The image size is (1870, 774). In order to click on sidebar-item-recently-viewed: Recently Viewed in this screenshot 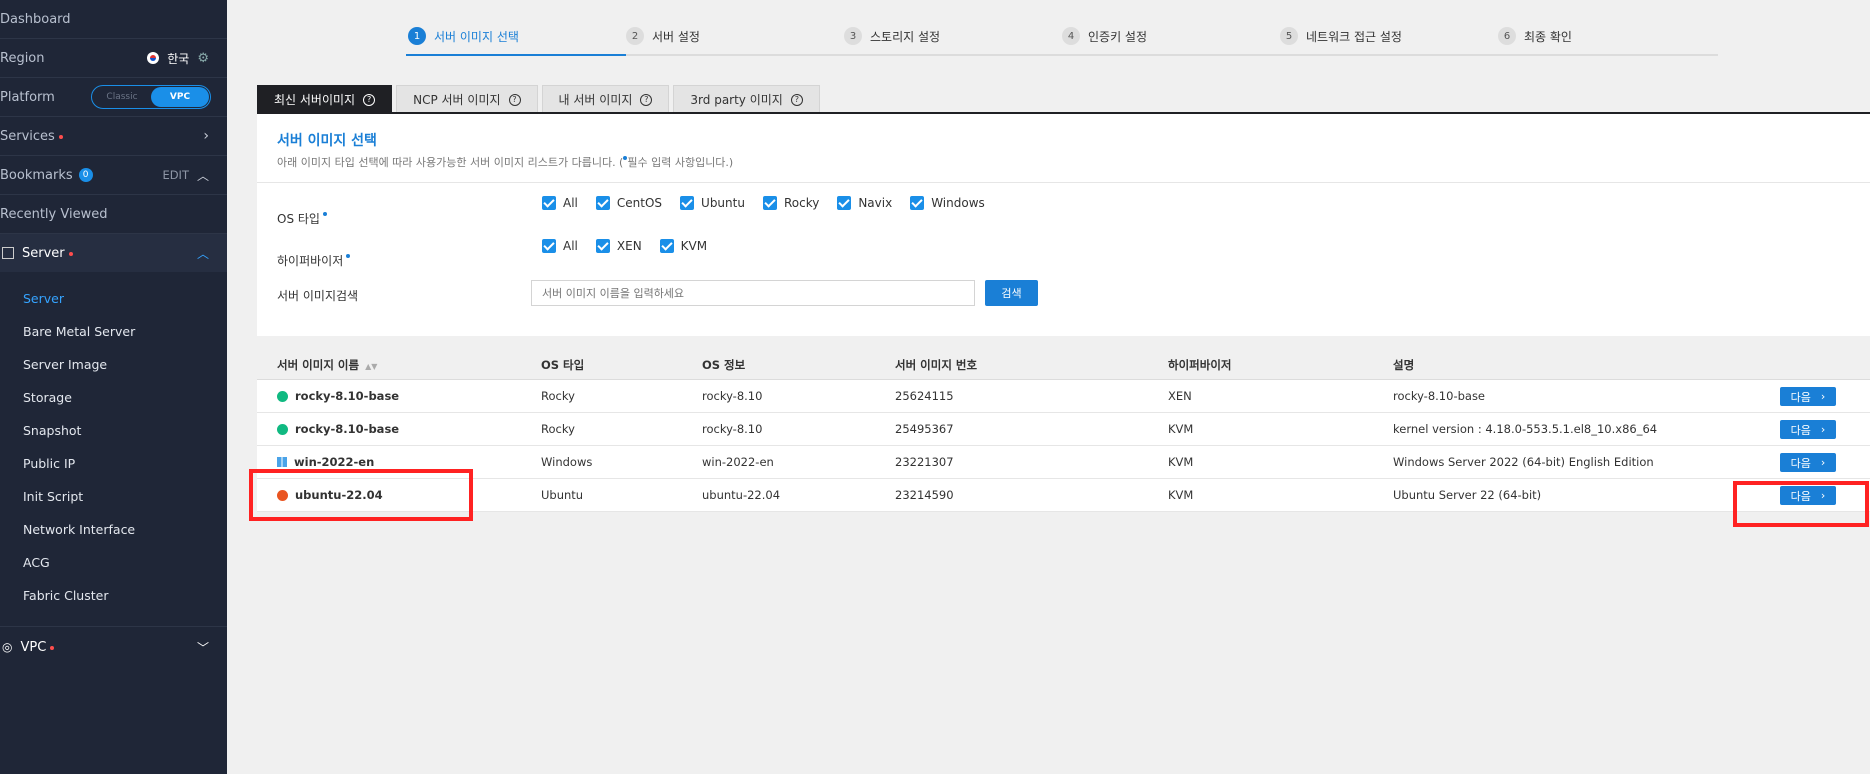, I will do `click(113, 214)`.